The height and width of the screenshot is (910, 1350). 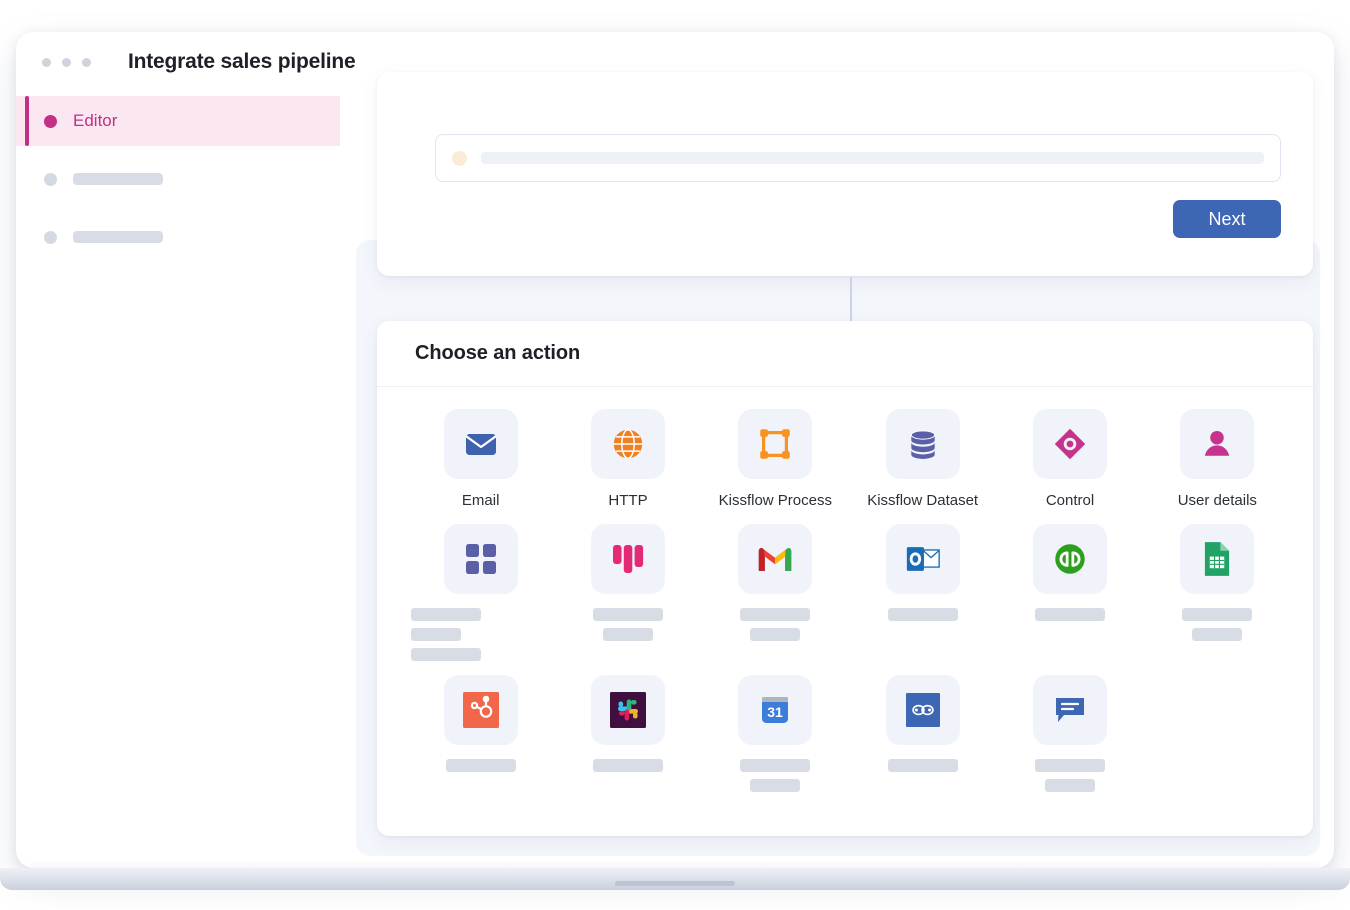 I want to click on kissflow-process-icon, so click(x=775, y=444).